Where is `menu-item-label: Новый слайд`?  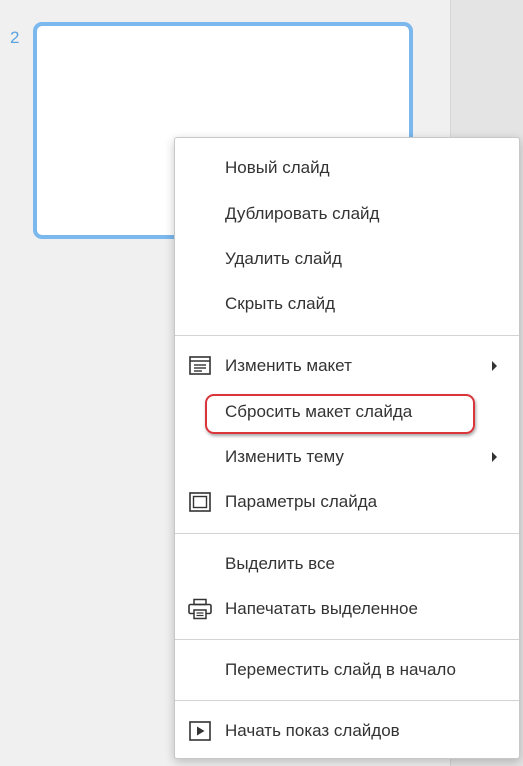 menu-item-label: Новый слайд is located at coordinates (277, 167).